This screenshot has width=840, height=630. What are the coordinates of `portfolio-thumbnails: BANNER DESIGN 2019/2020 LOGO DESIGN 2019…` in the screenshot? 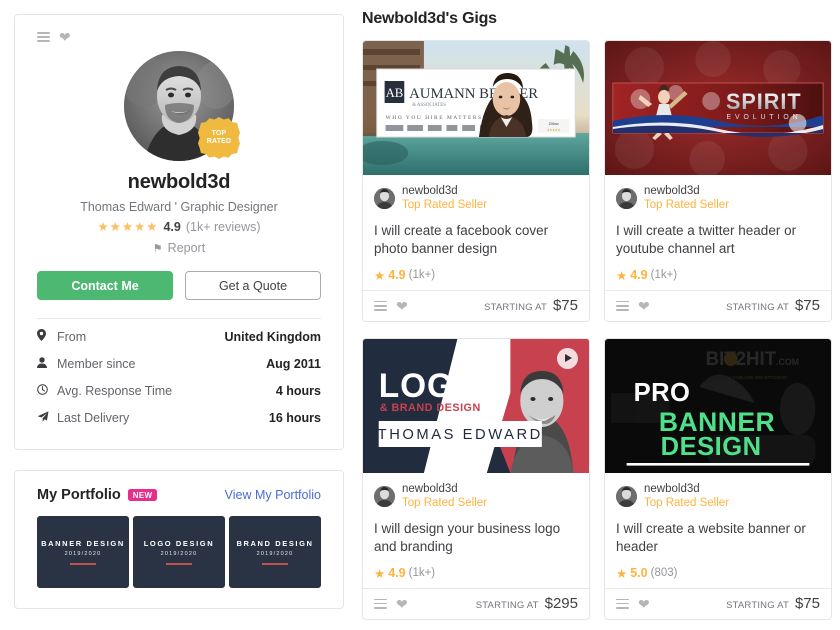 It's located at (179, 552).